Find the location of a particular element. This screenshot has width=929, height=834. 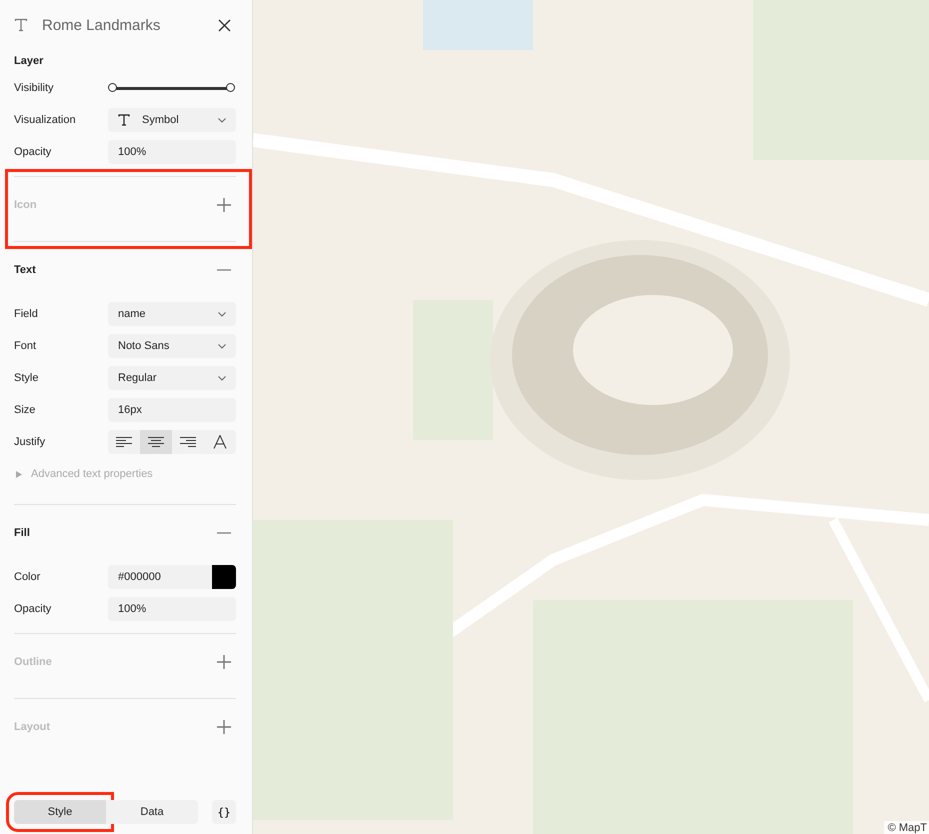

align-left-icon is located at coordinates (124, 442).